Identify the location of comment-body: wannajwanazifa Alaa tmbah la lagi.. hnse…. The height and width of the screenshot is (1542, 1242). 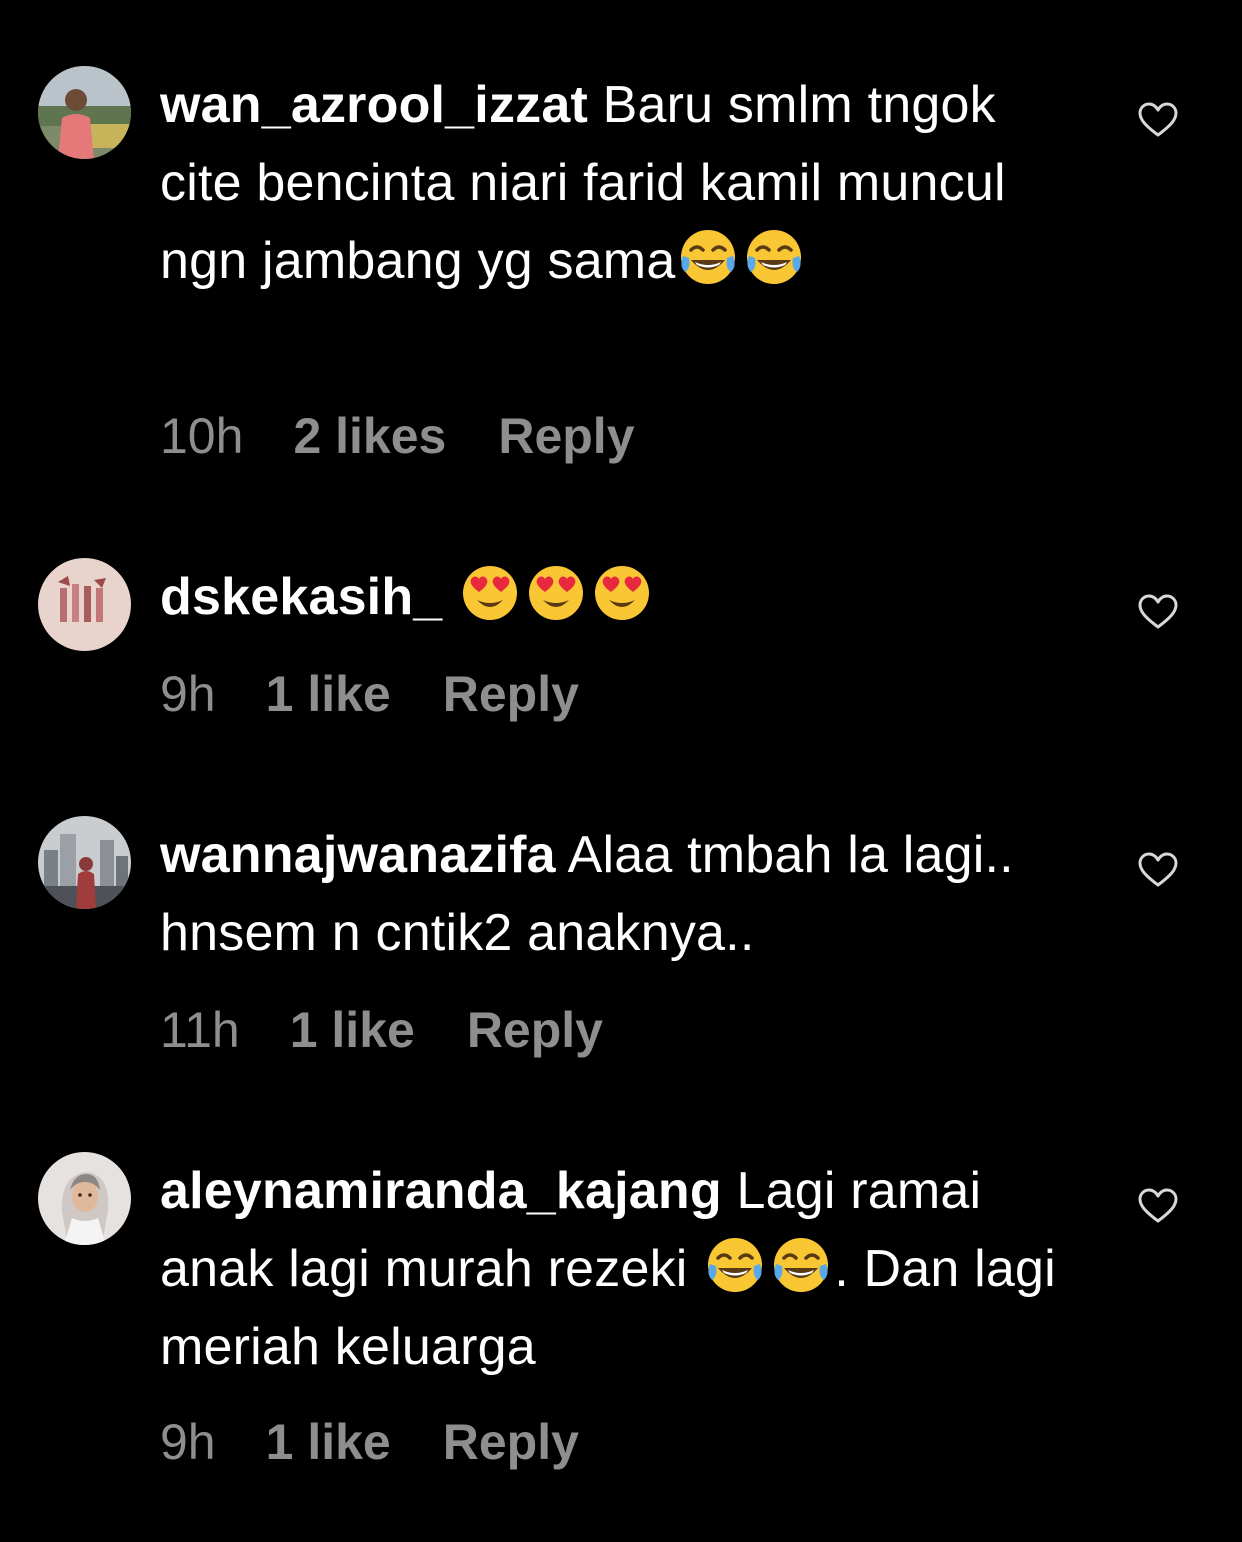
(610, 894).